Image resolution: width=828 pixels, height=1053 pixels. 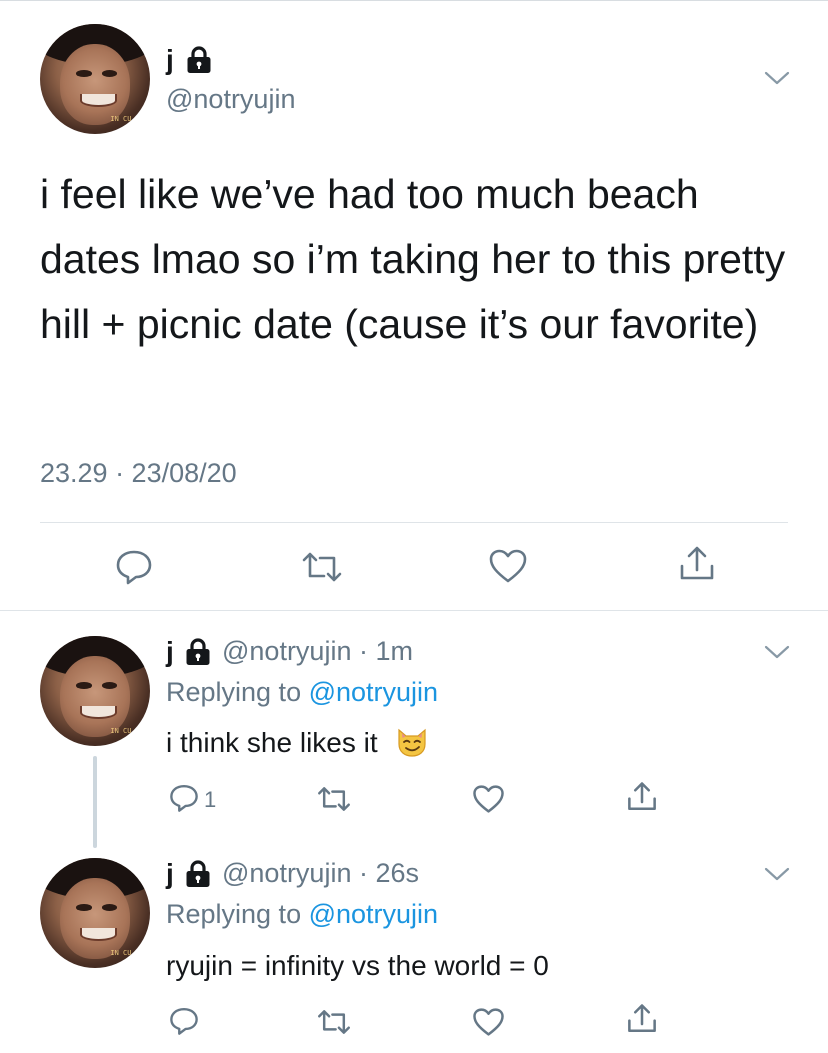 I want to click on reply-count: 1, so click(x=210, y=800).